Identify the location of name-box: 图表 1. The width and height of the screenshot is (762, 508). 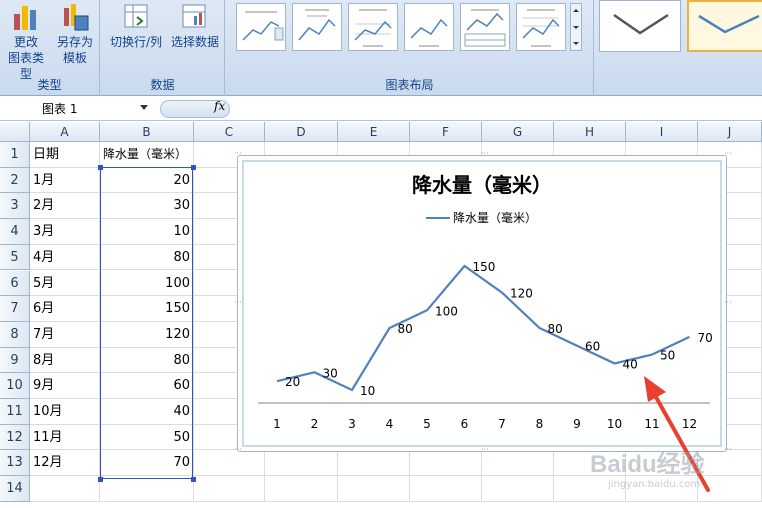
(77, 109).